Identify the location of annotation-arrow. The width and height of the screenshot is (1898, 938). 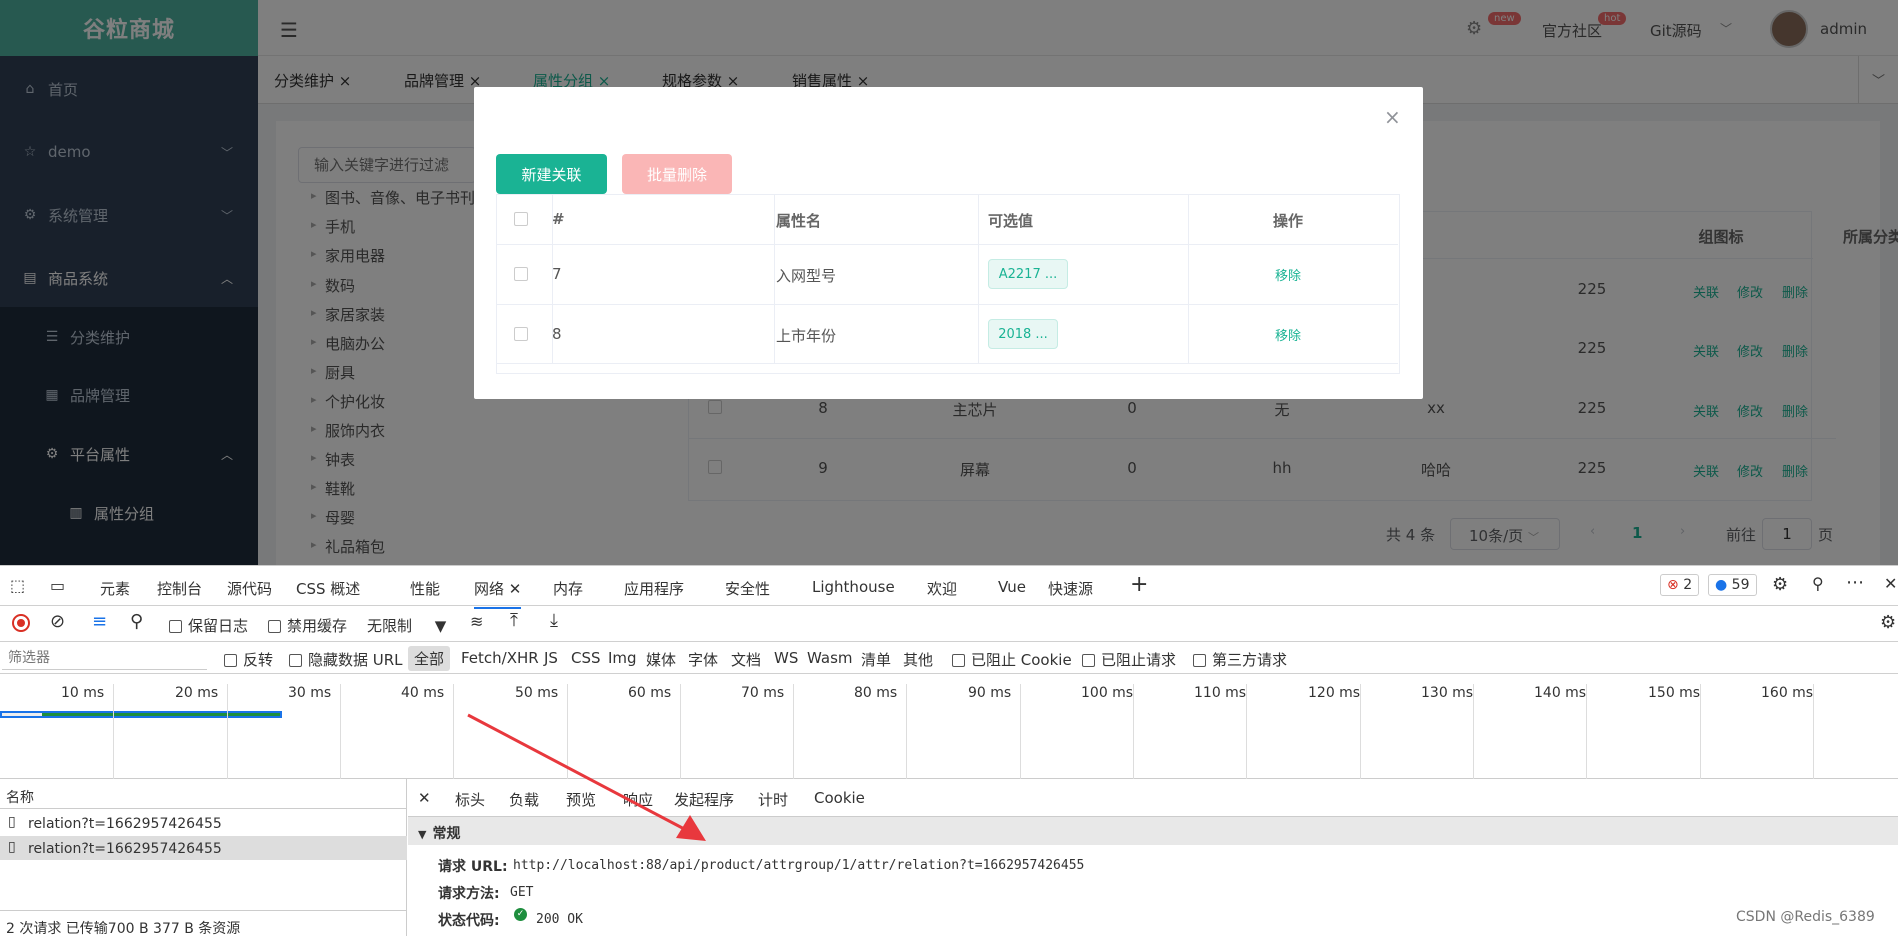
(586, 777).